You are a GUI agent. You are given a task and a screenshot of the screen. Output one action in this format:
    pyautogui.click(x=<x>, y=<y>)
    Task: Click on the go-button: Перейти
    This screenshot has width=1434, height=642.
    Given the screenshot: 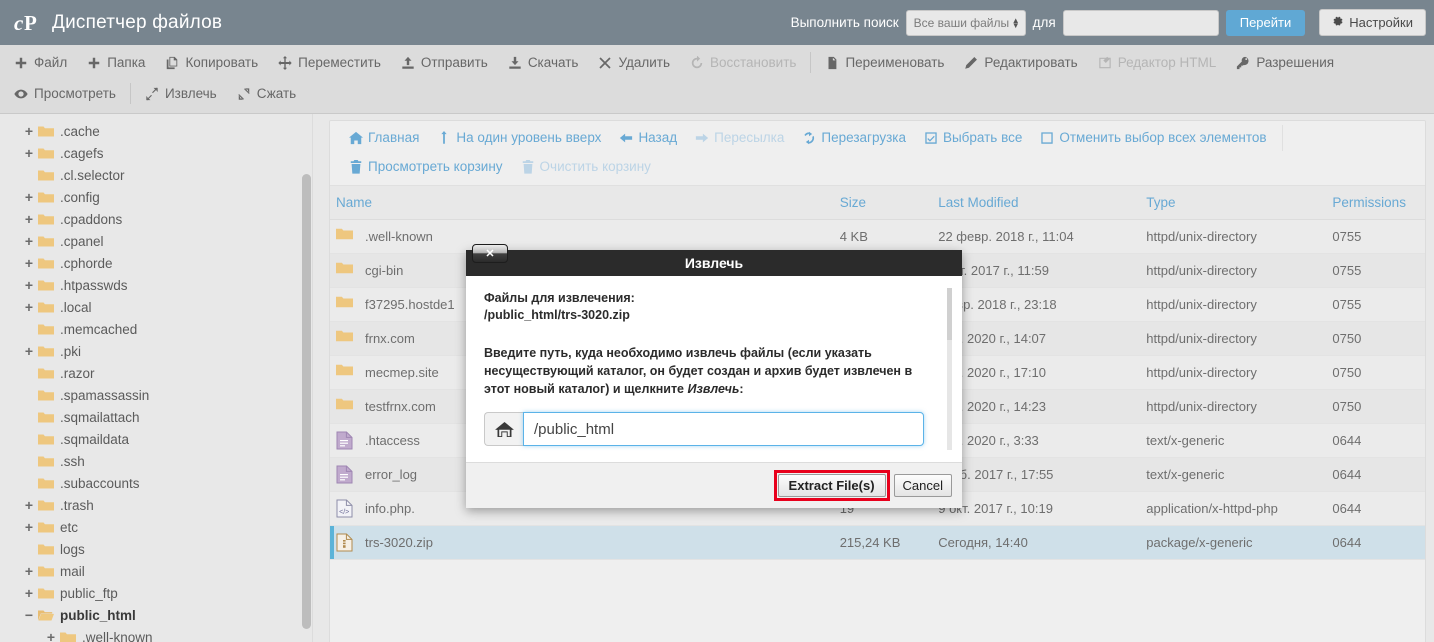 What is the action you would take?
    pyautogui.click(x=1265, y=22)
    